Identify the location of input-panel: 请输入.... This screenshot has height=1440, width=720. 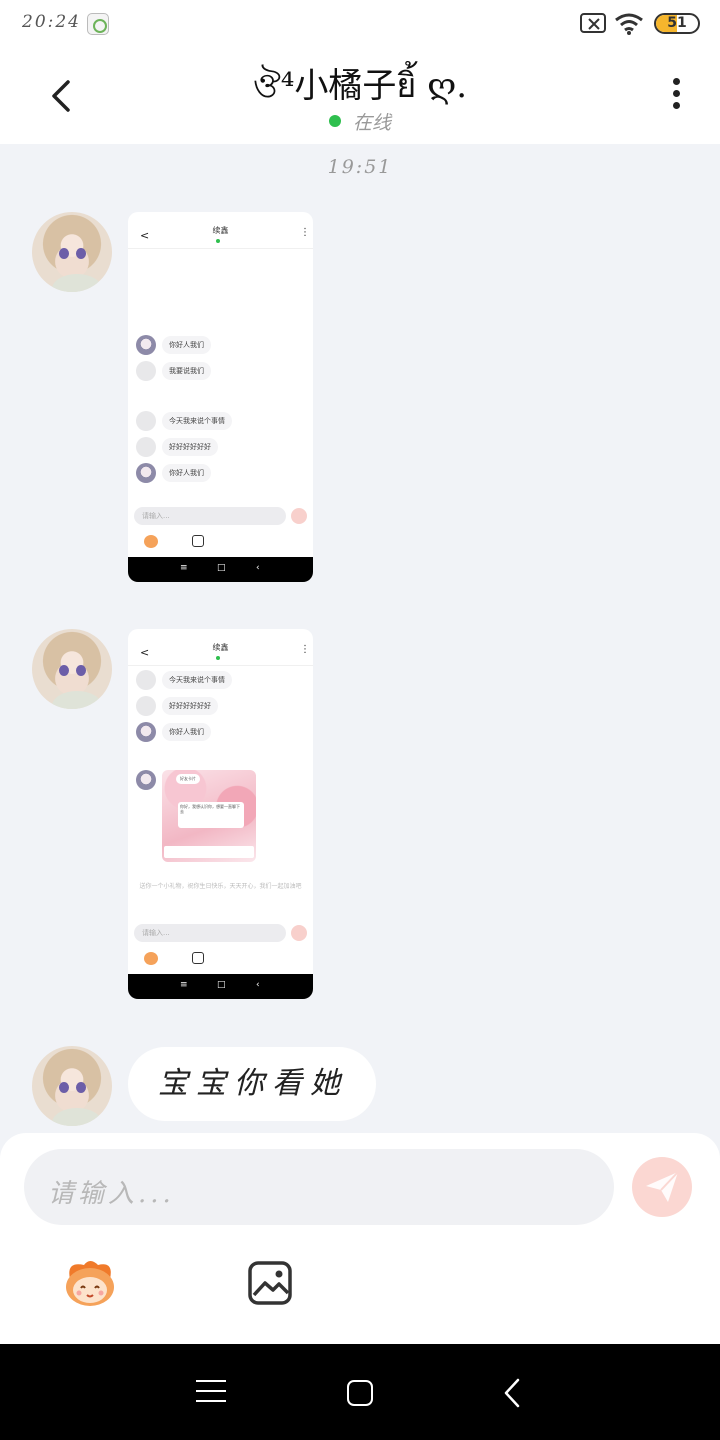
(360, 1238).